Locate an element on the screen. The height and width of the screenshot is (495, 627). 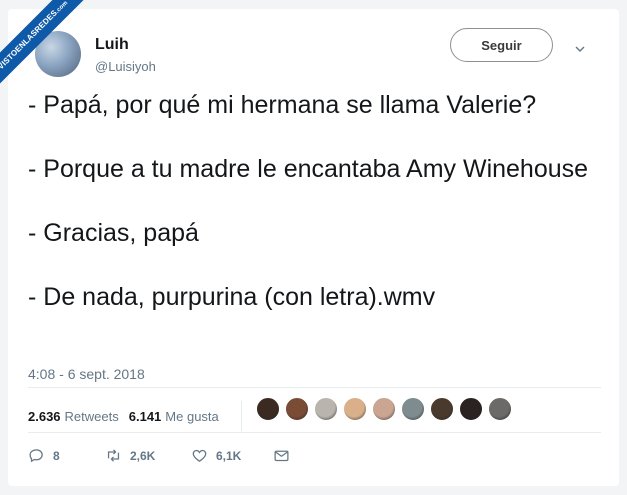
action-bar: 8 2,6K 6,1K is located at coordinates (163, 455).